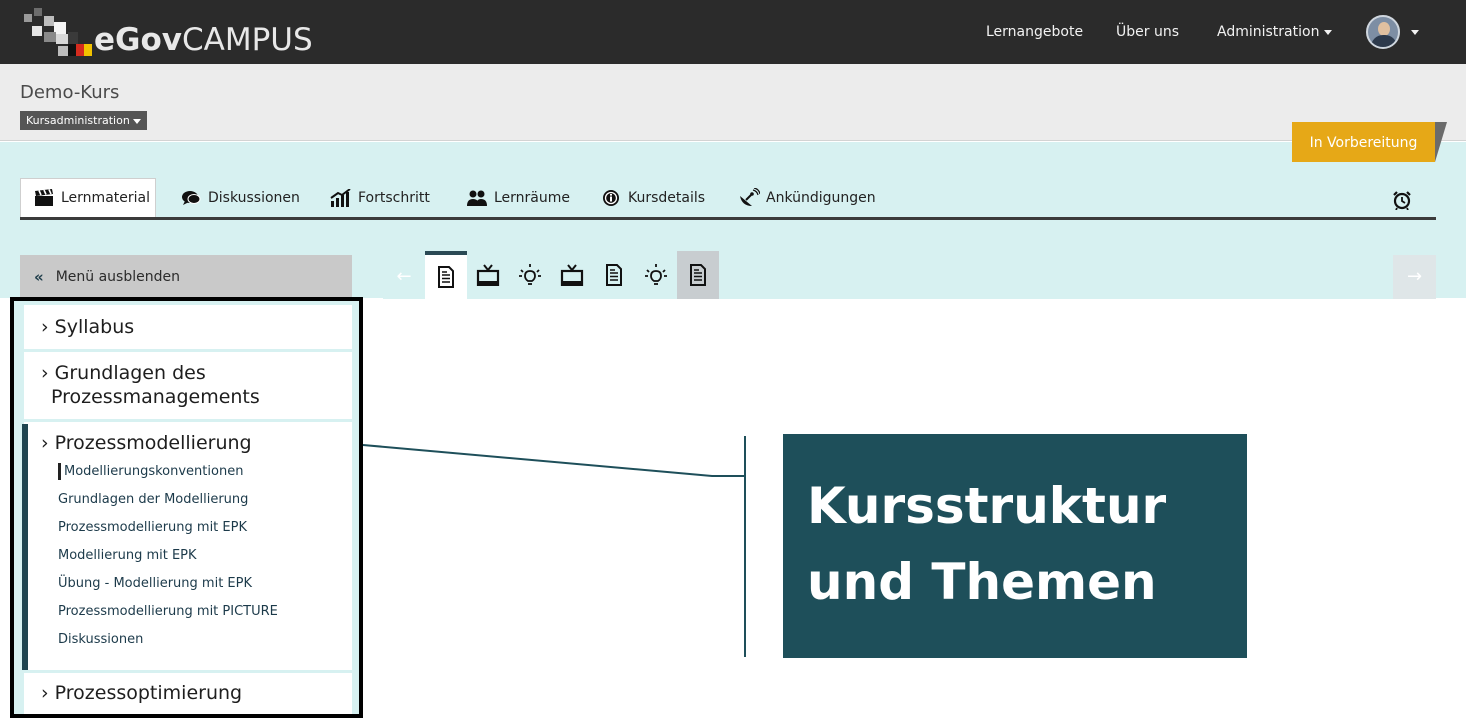 This screenshot has height=719, width=1466. What do you see at coordinates (1402, 200) in the screenshot?
I see `alarm-clock-icon` at bounding box center [1402, 200].